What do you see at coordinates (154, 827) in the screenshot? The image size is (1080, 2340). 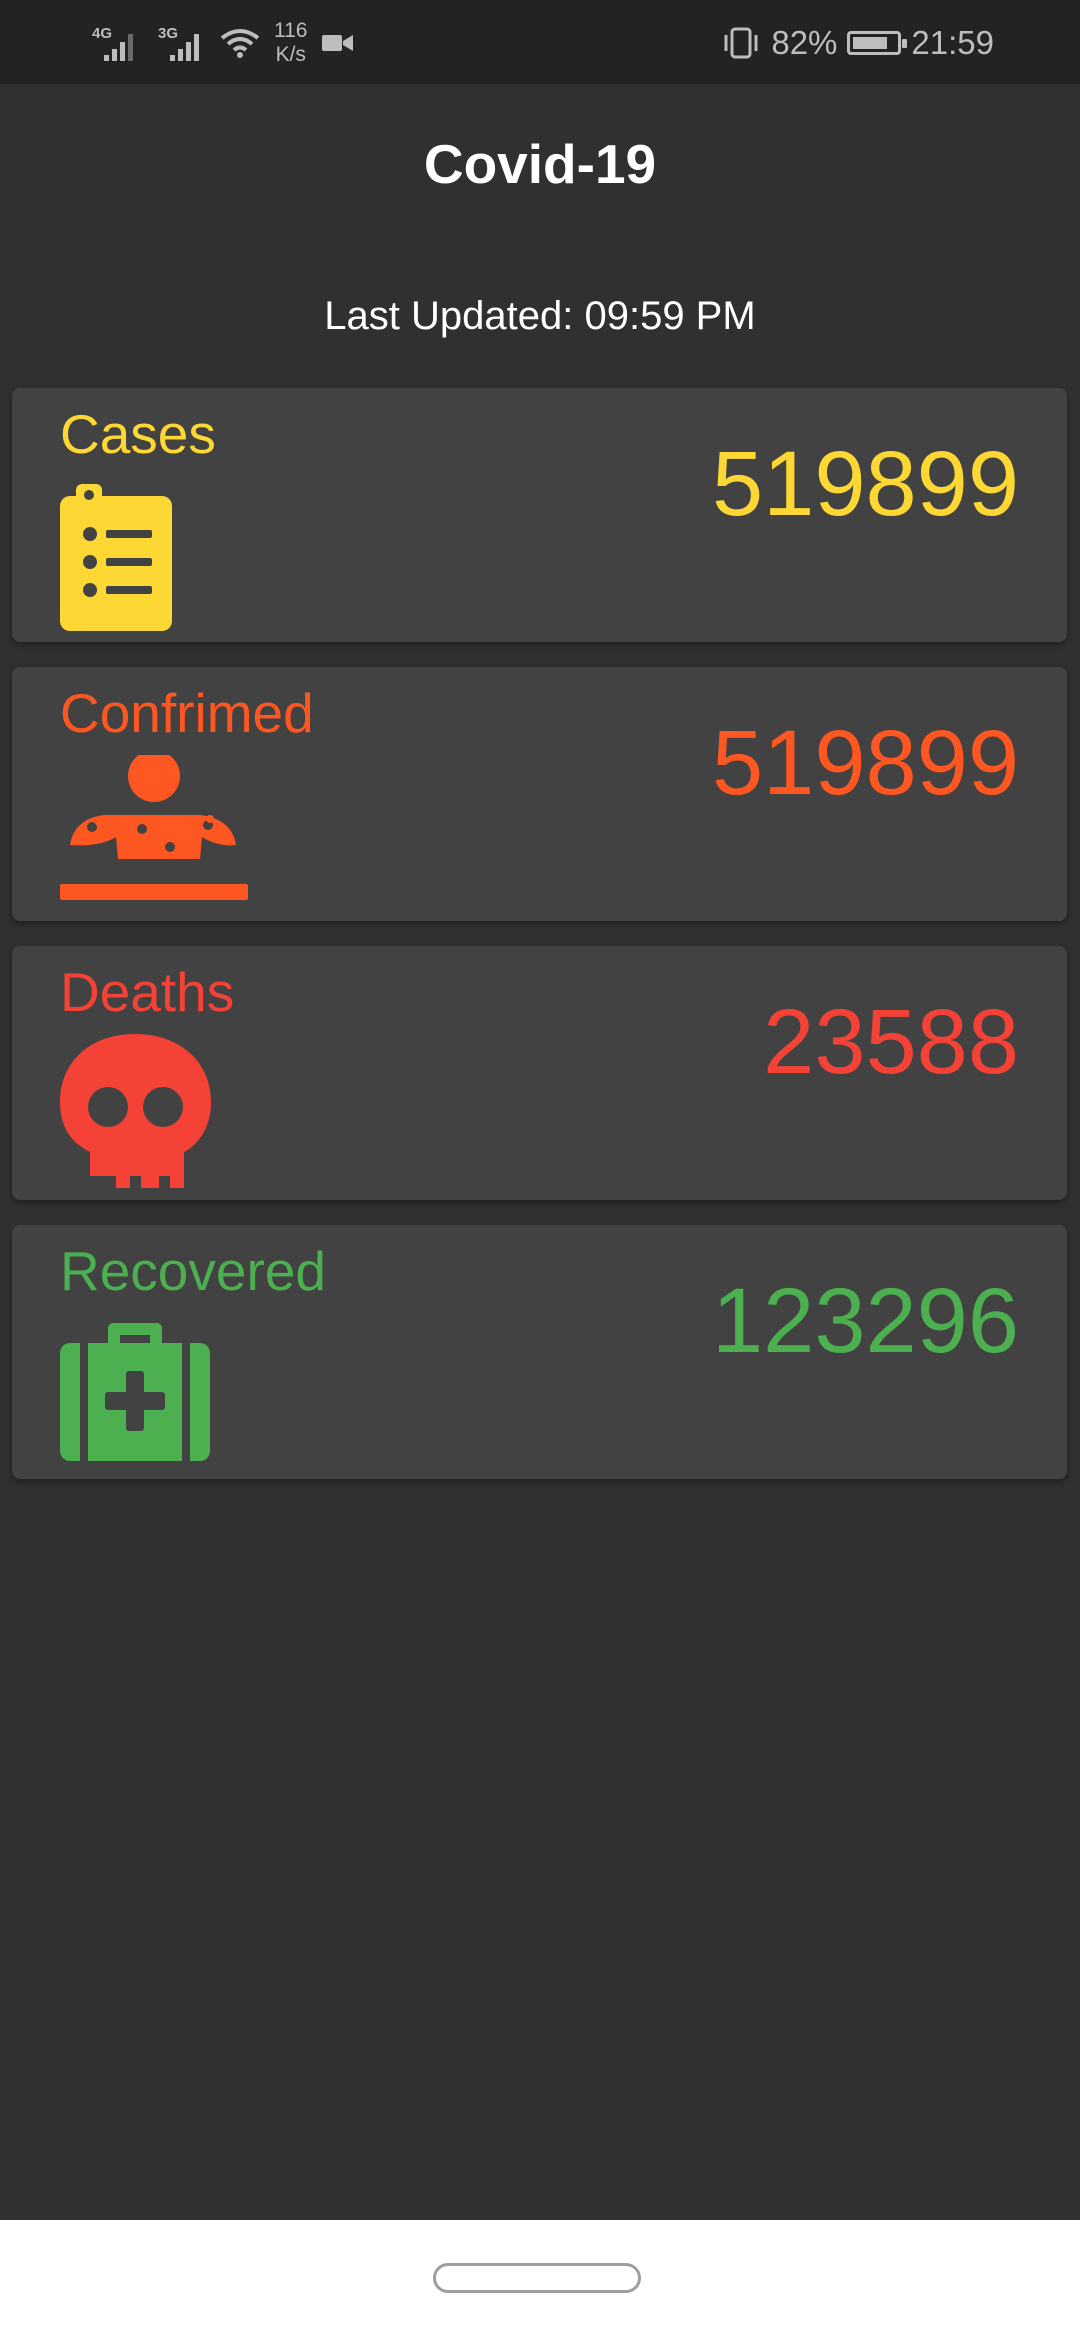 I see `patient-icon` at bounding box center [154, 827].